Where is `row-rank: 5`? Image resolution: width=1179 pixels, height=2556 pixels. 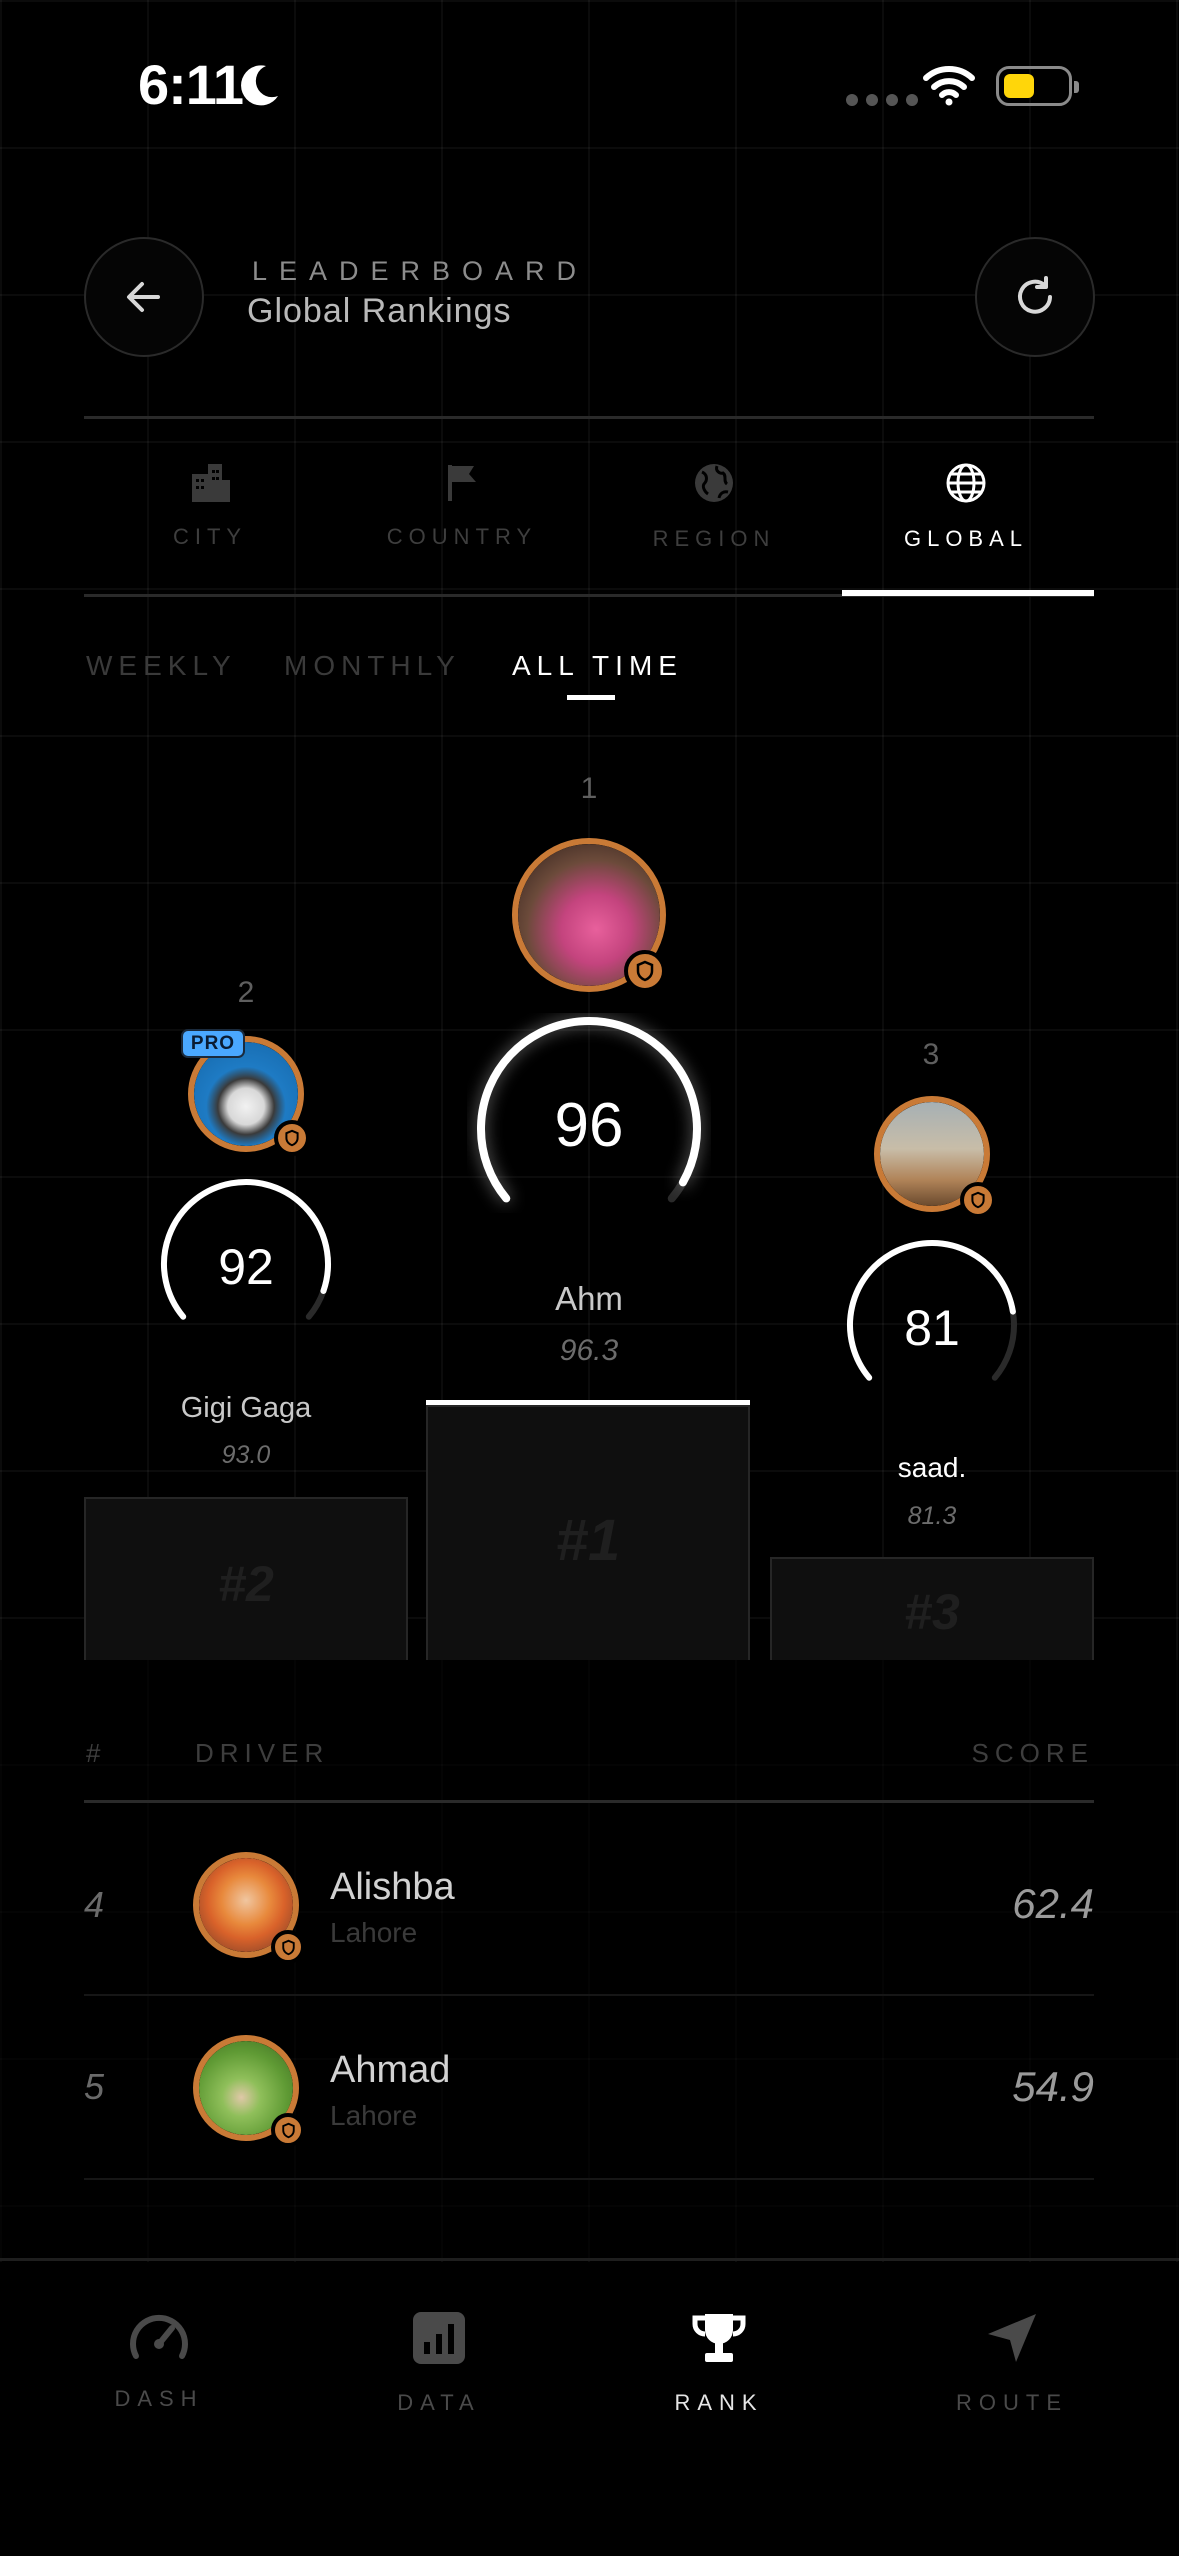
row-rank: 5 is located at coordinates (94, 2086).